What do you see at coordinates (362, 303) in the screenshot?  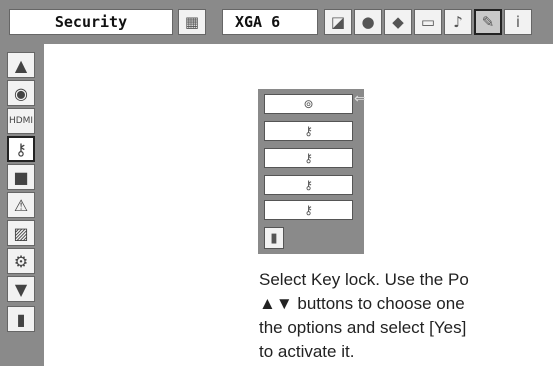 I see `instruction-line-2: ▲▼ buttons to choose one` at bounding box center [362, 303].